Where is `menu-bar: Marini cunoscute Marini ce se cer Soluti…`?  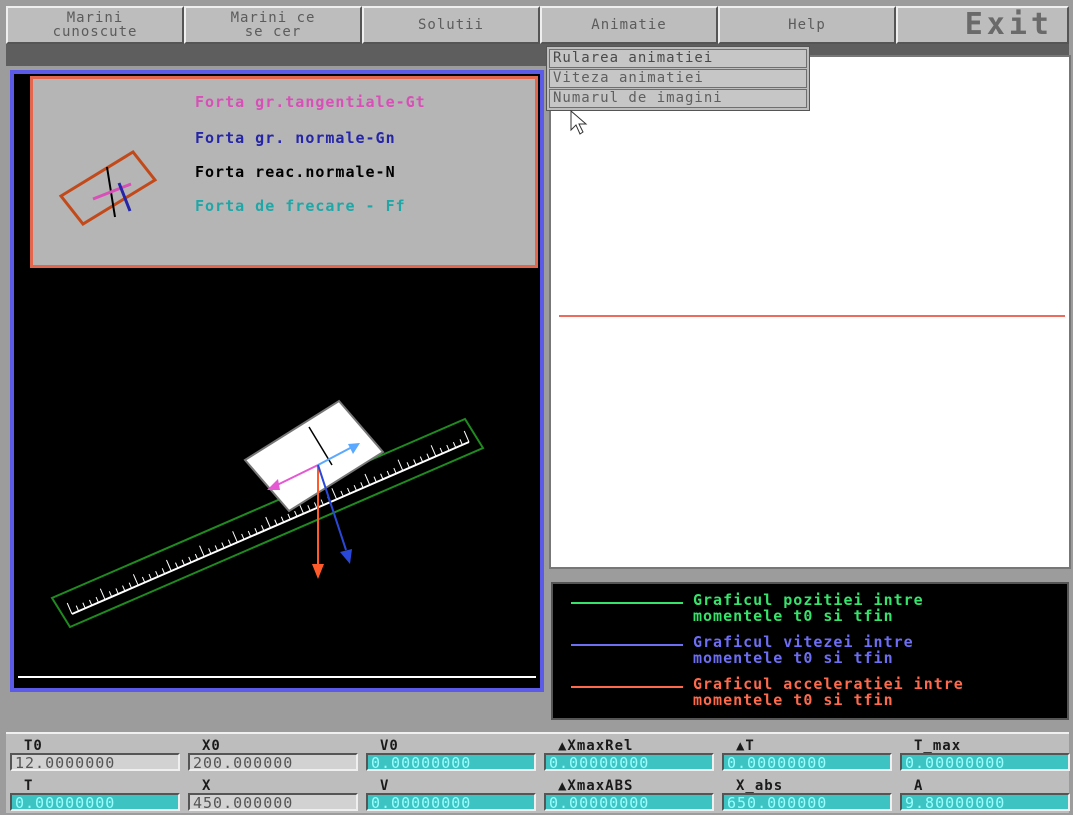 menu-bar: Marini cunoscute Marini ce se cer Soluti… is located at coordinates (537, 25).